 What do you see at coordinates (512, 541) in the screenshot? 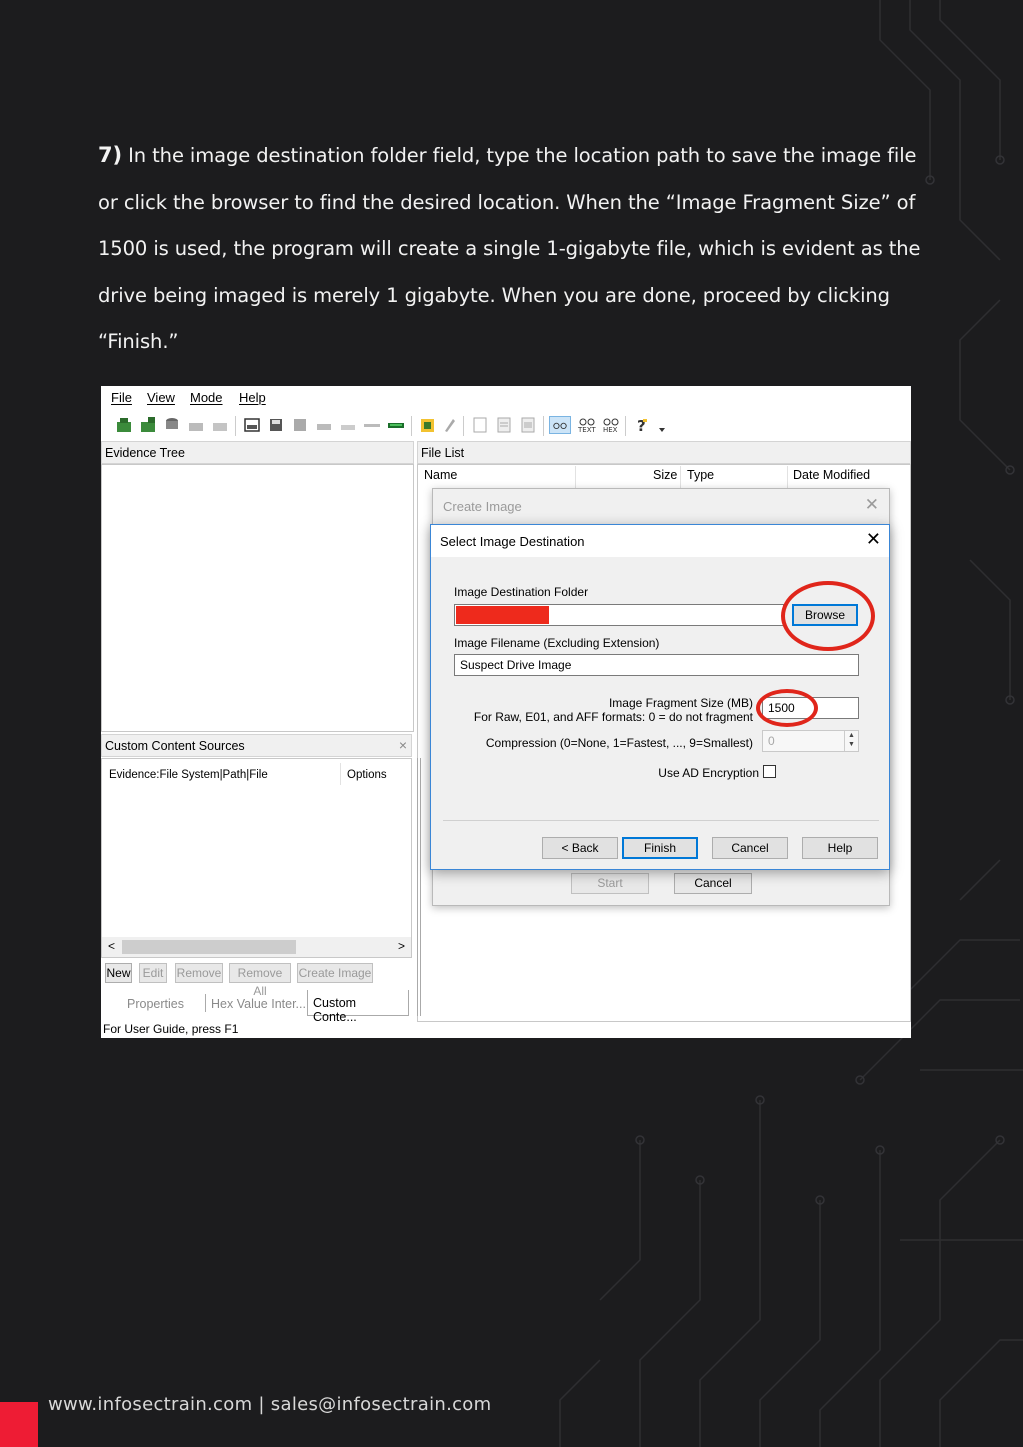
I see `dialog-title: Select Image Destination` at bounding box center [512, 541].